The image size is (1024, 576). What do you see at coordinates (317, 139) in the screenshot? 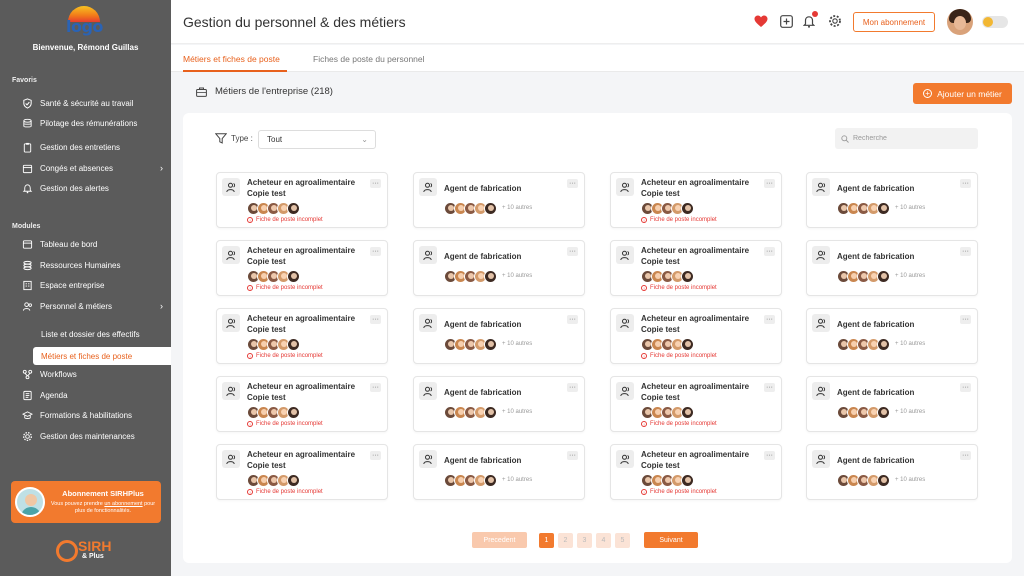
I see `type-select: Tout ⌄` at bounding box center [317, 139].